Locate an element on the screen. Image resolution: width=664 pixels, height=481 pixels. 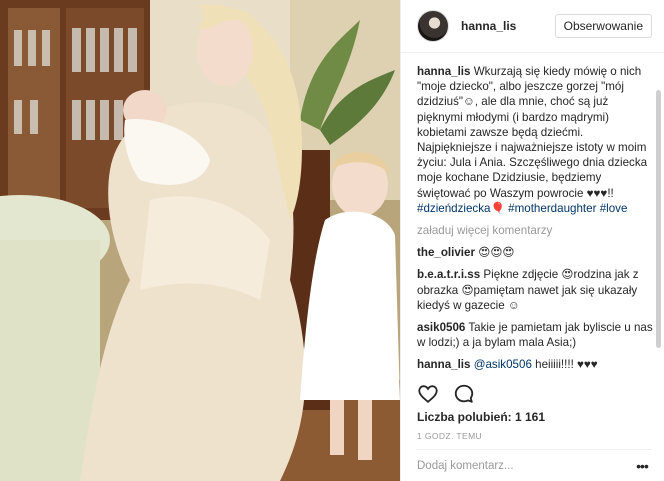
comments-scrollbar is located at coordinates (658, 220).